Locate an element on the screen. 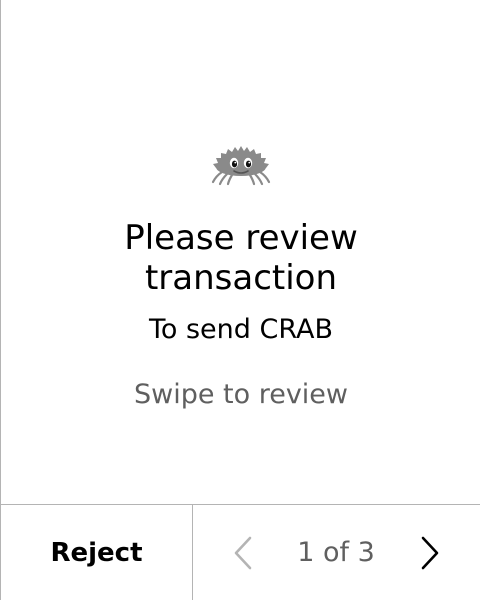 The height and width of the screenshot is (600, 480). reject-button: Reject is located at coordinates (97, 552).